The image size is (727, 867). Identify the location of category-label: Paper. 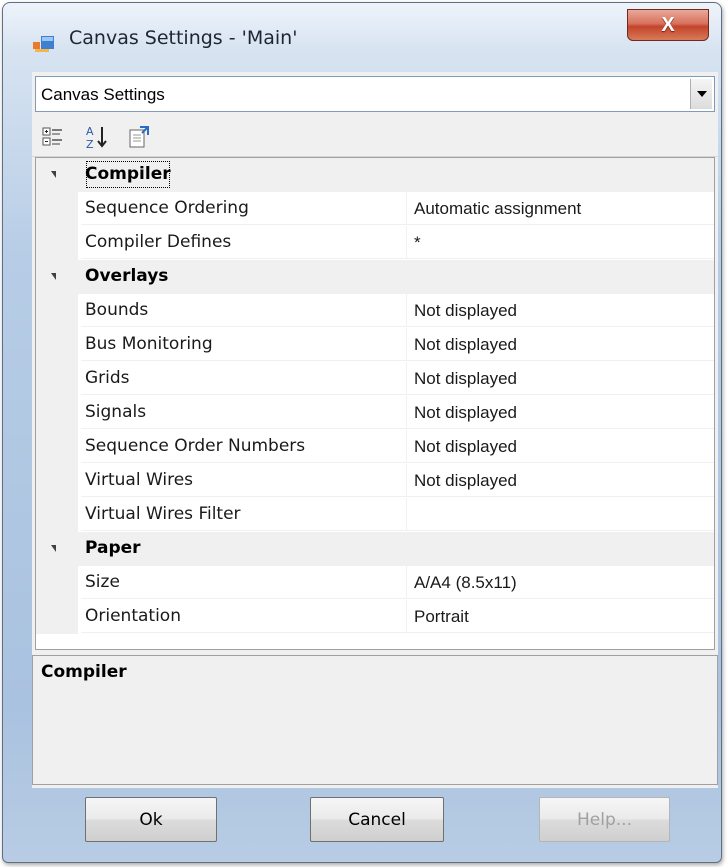
(113, 548).